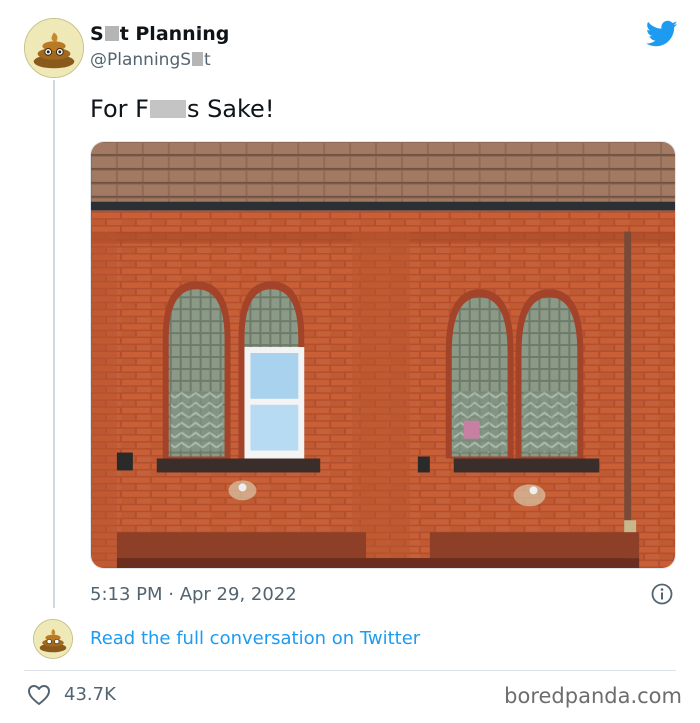 The height and width of the screenshot is (723, 700). Describe the element at coordinates (662, 594) in the screenshot. I see `info-icon` at that location.